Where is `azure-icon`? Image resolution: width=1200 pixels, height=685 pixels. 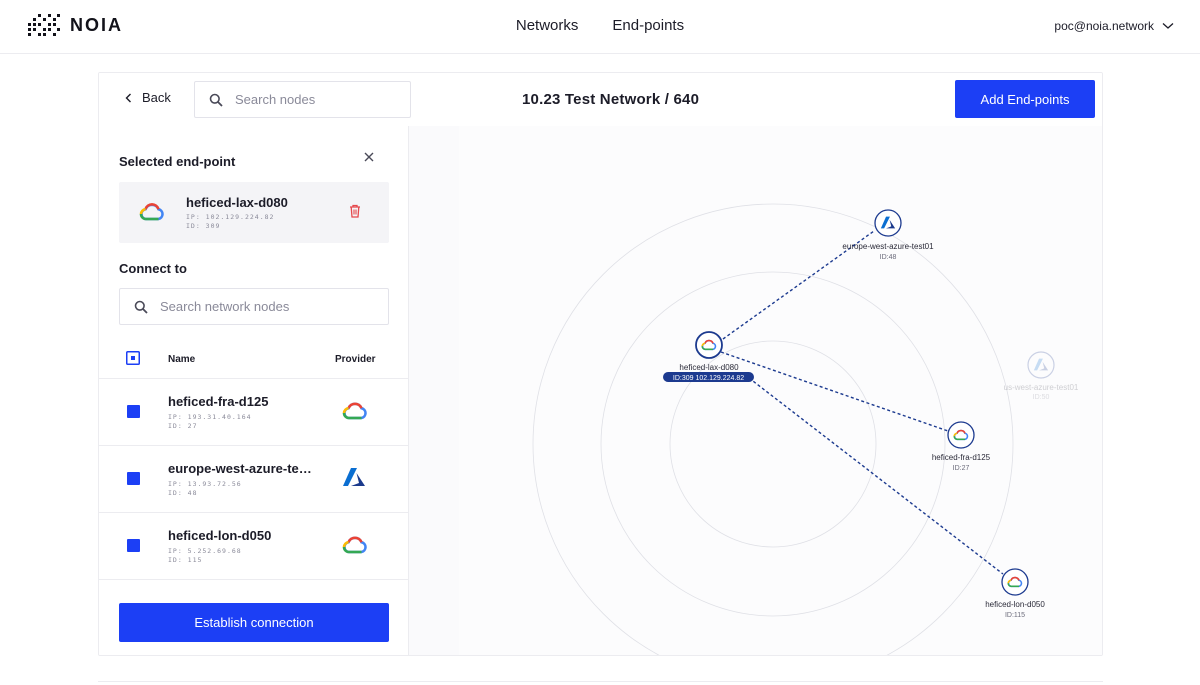
azure-icon is located at coordinates (354, 477).